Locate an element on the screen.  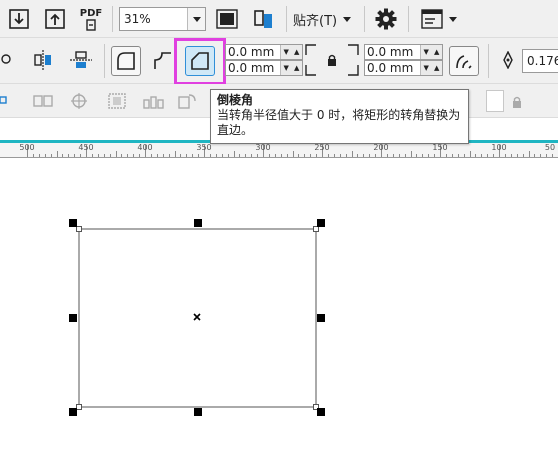
selection-handle-bottom-right is located at coordinates (321, 412).